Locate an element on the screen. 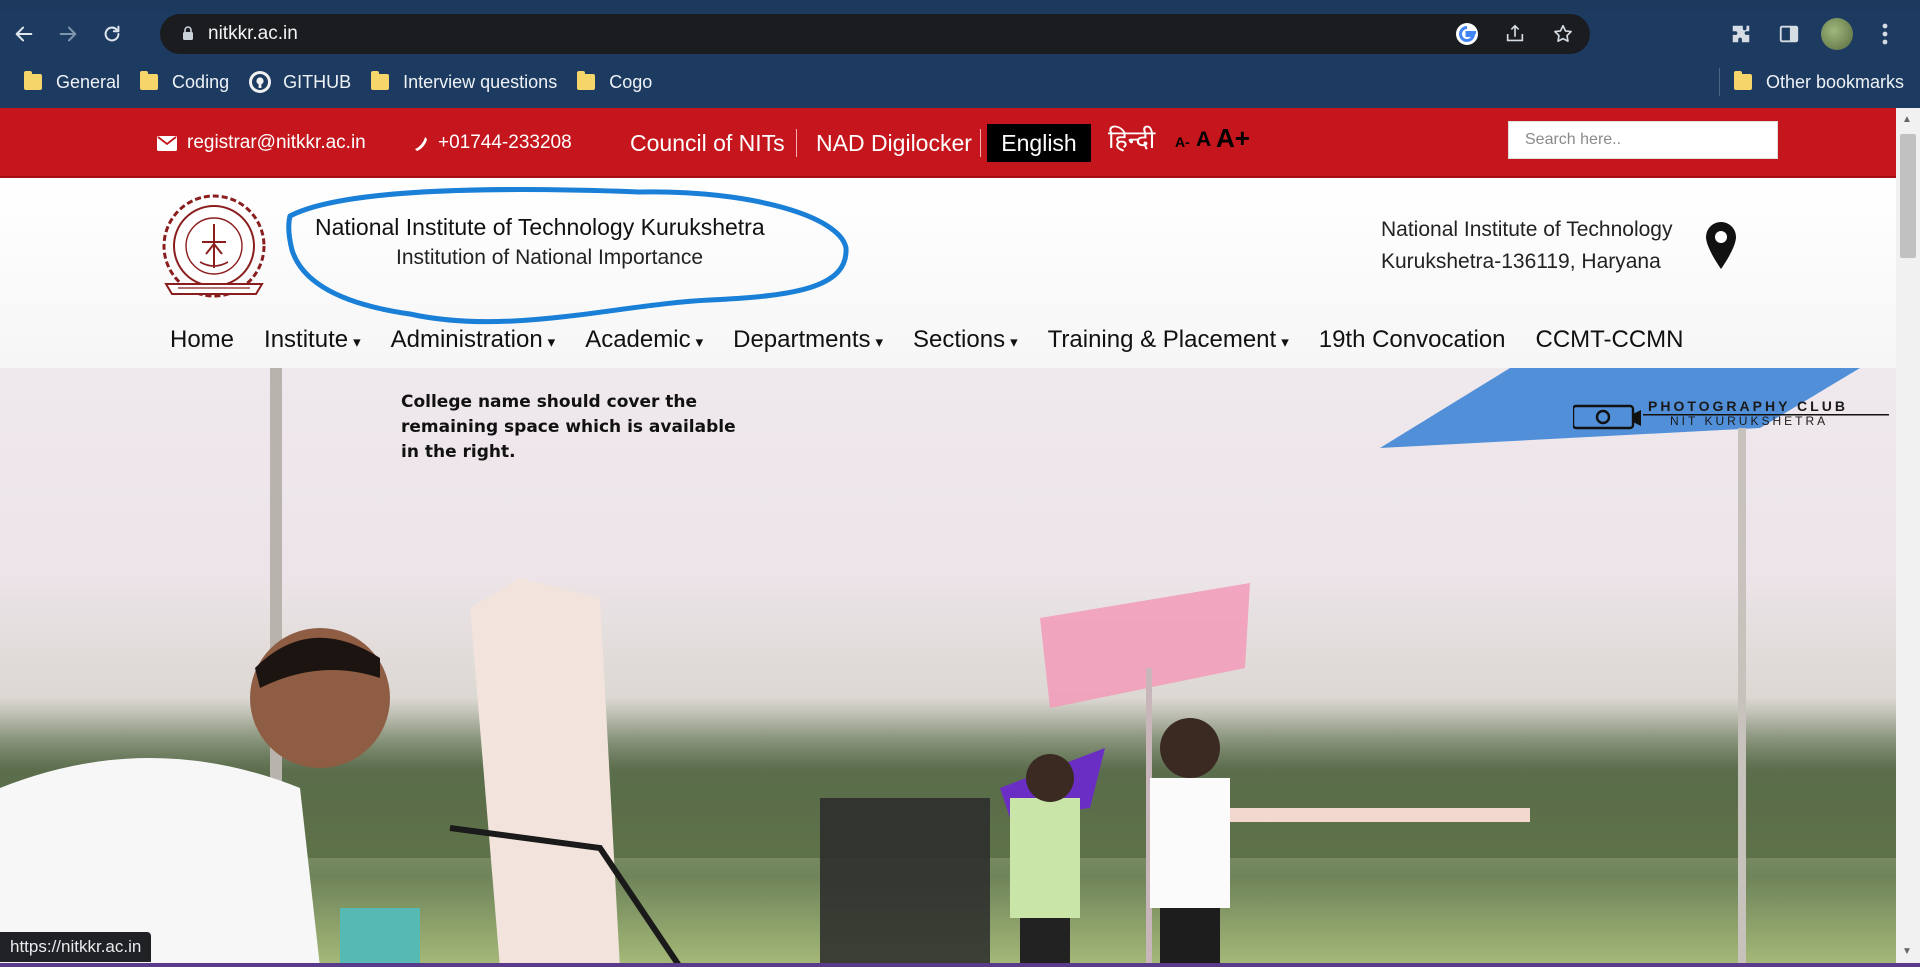 Image resolution: width=1920 pixels, height=967 pixels. language-english-button: English is located at coordinates (1039, 143).